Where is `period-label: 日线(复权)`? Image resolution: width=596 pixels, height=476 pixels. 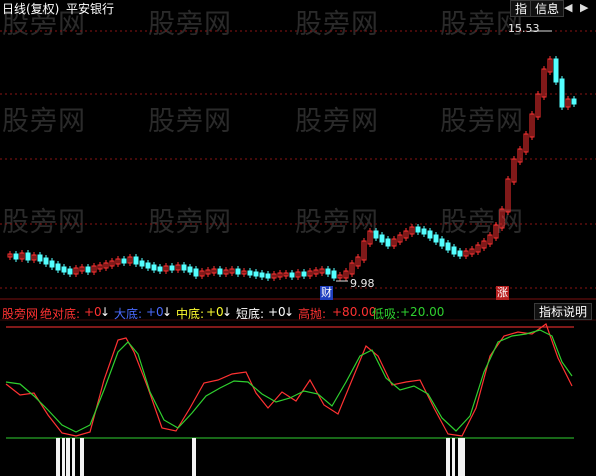
period-label: 日线(复权) is located at coordinates (30, 8).